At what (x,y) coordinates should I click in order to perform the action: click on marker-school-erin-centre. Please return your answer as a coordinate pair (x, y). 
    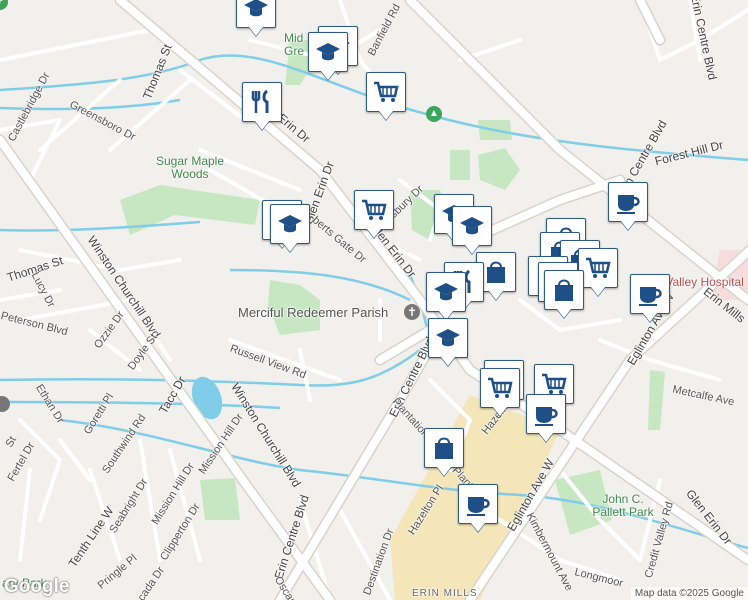
    Looking at the image, I should click on (446, 292).